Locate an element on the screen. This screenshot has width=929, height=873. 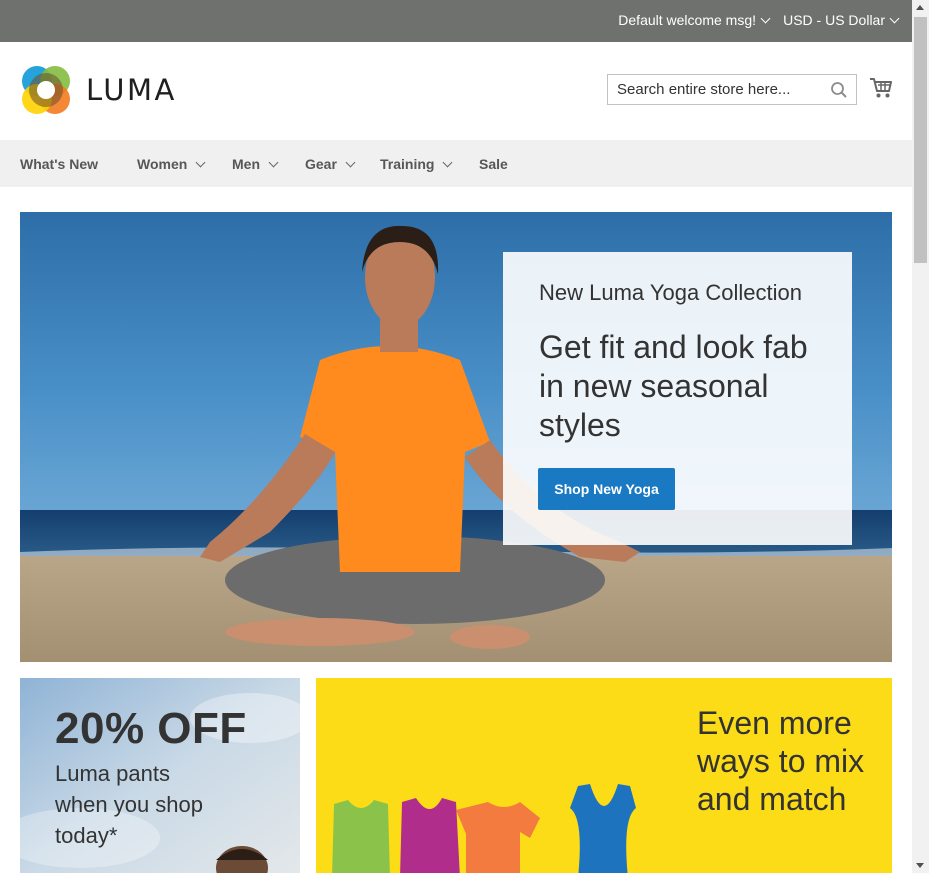
promo-mix-match-text: Even more ways to mix and match is located at coordinates (781, 761).